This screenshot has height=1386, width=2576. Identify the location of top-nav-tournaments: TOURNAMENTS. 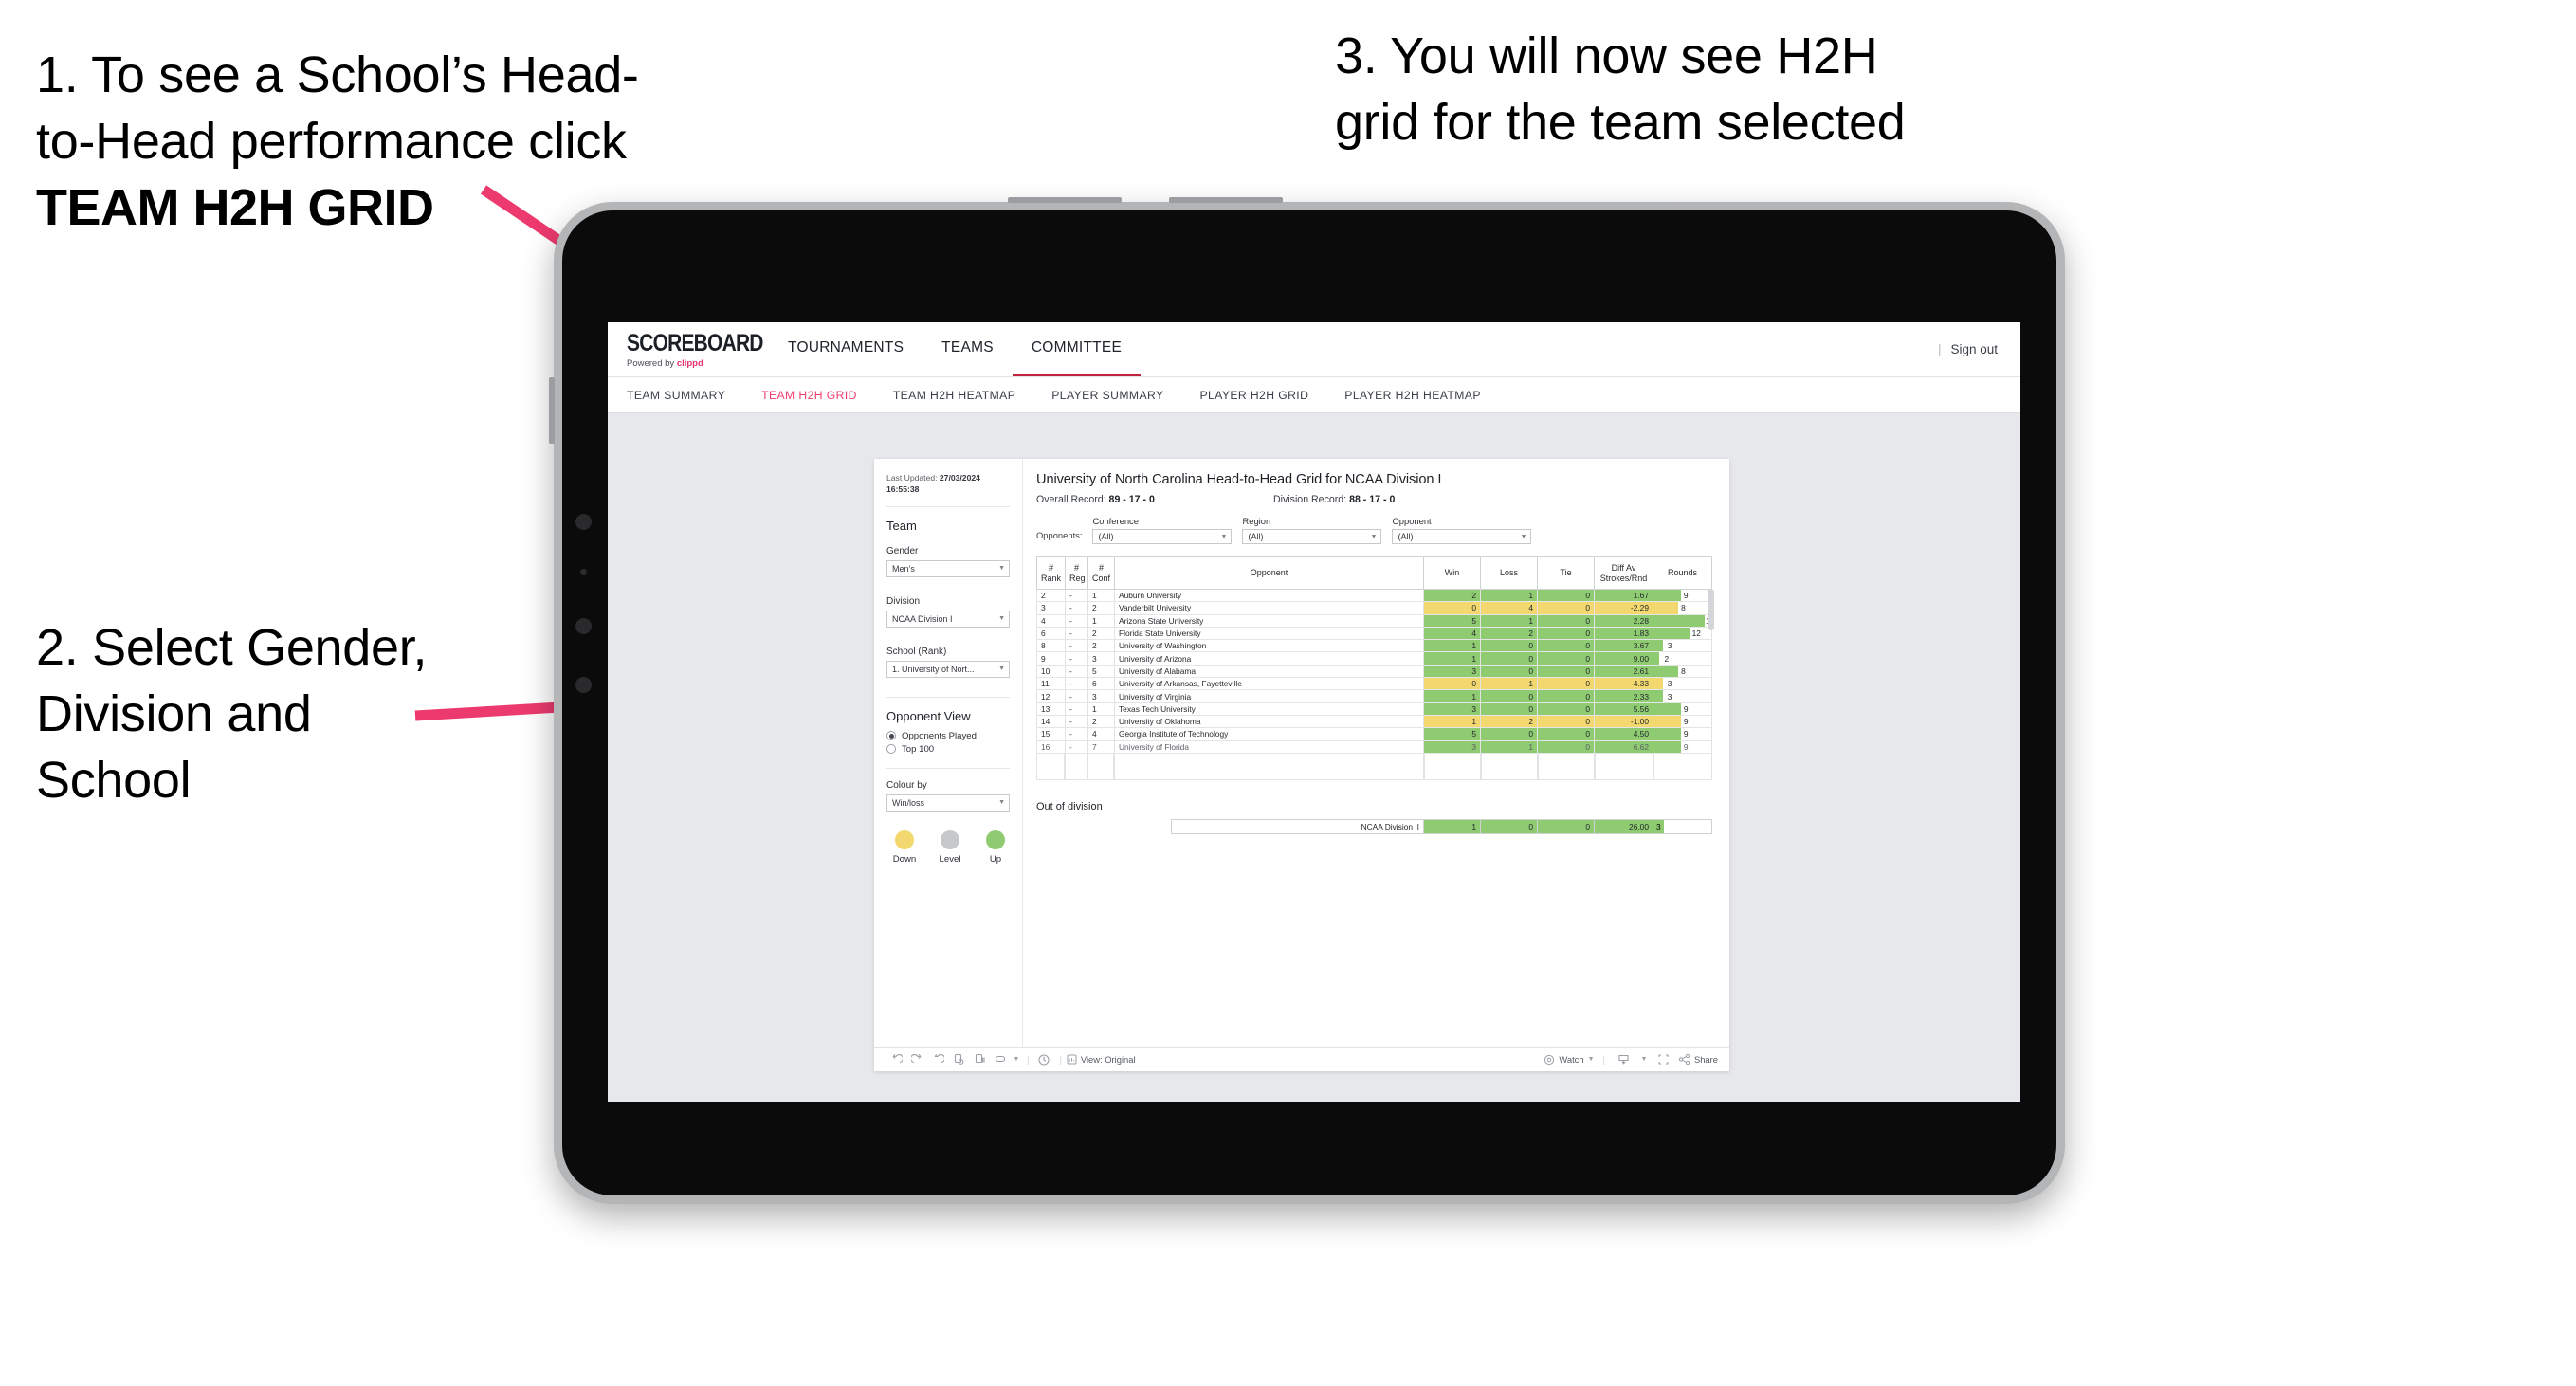
(846, 349).